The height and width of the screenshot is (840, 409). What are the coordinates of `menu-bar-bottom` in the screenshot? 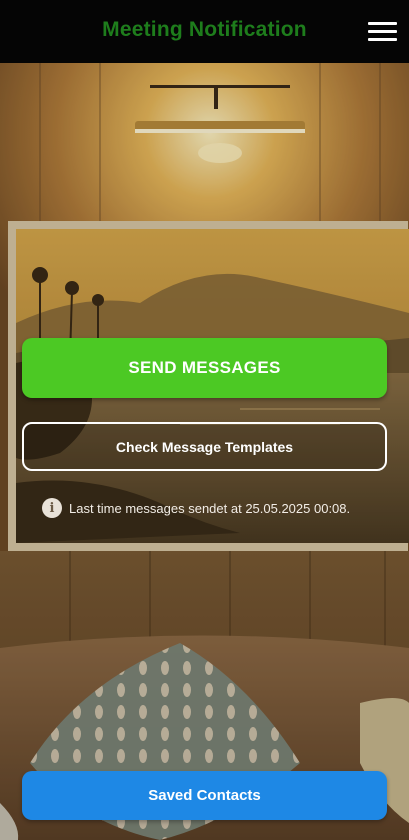 It's located at (382, 39).